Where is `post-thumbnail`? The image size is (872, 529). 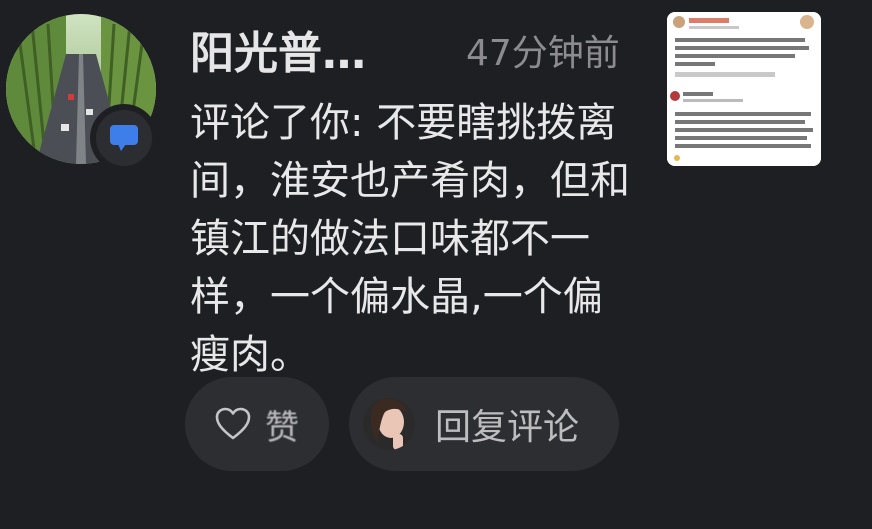
post-thumbnail is located at coordinates (744, 89).